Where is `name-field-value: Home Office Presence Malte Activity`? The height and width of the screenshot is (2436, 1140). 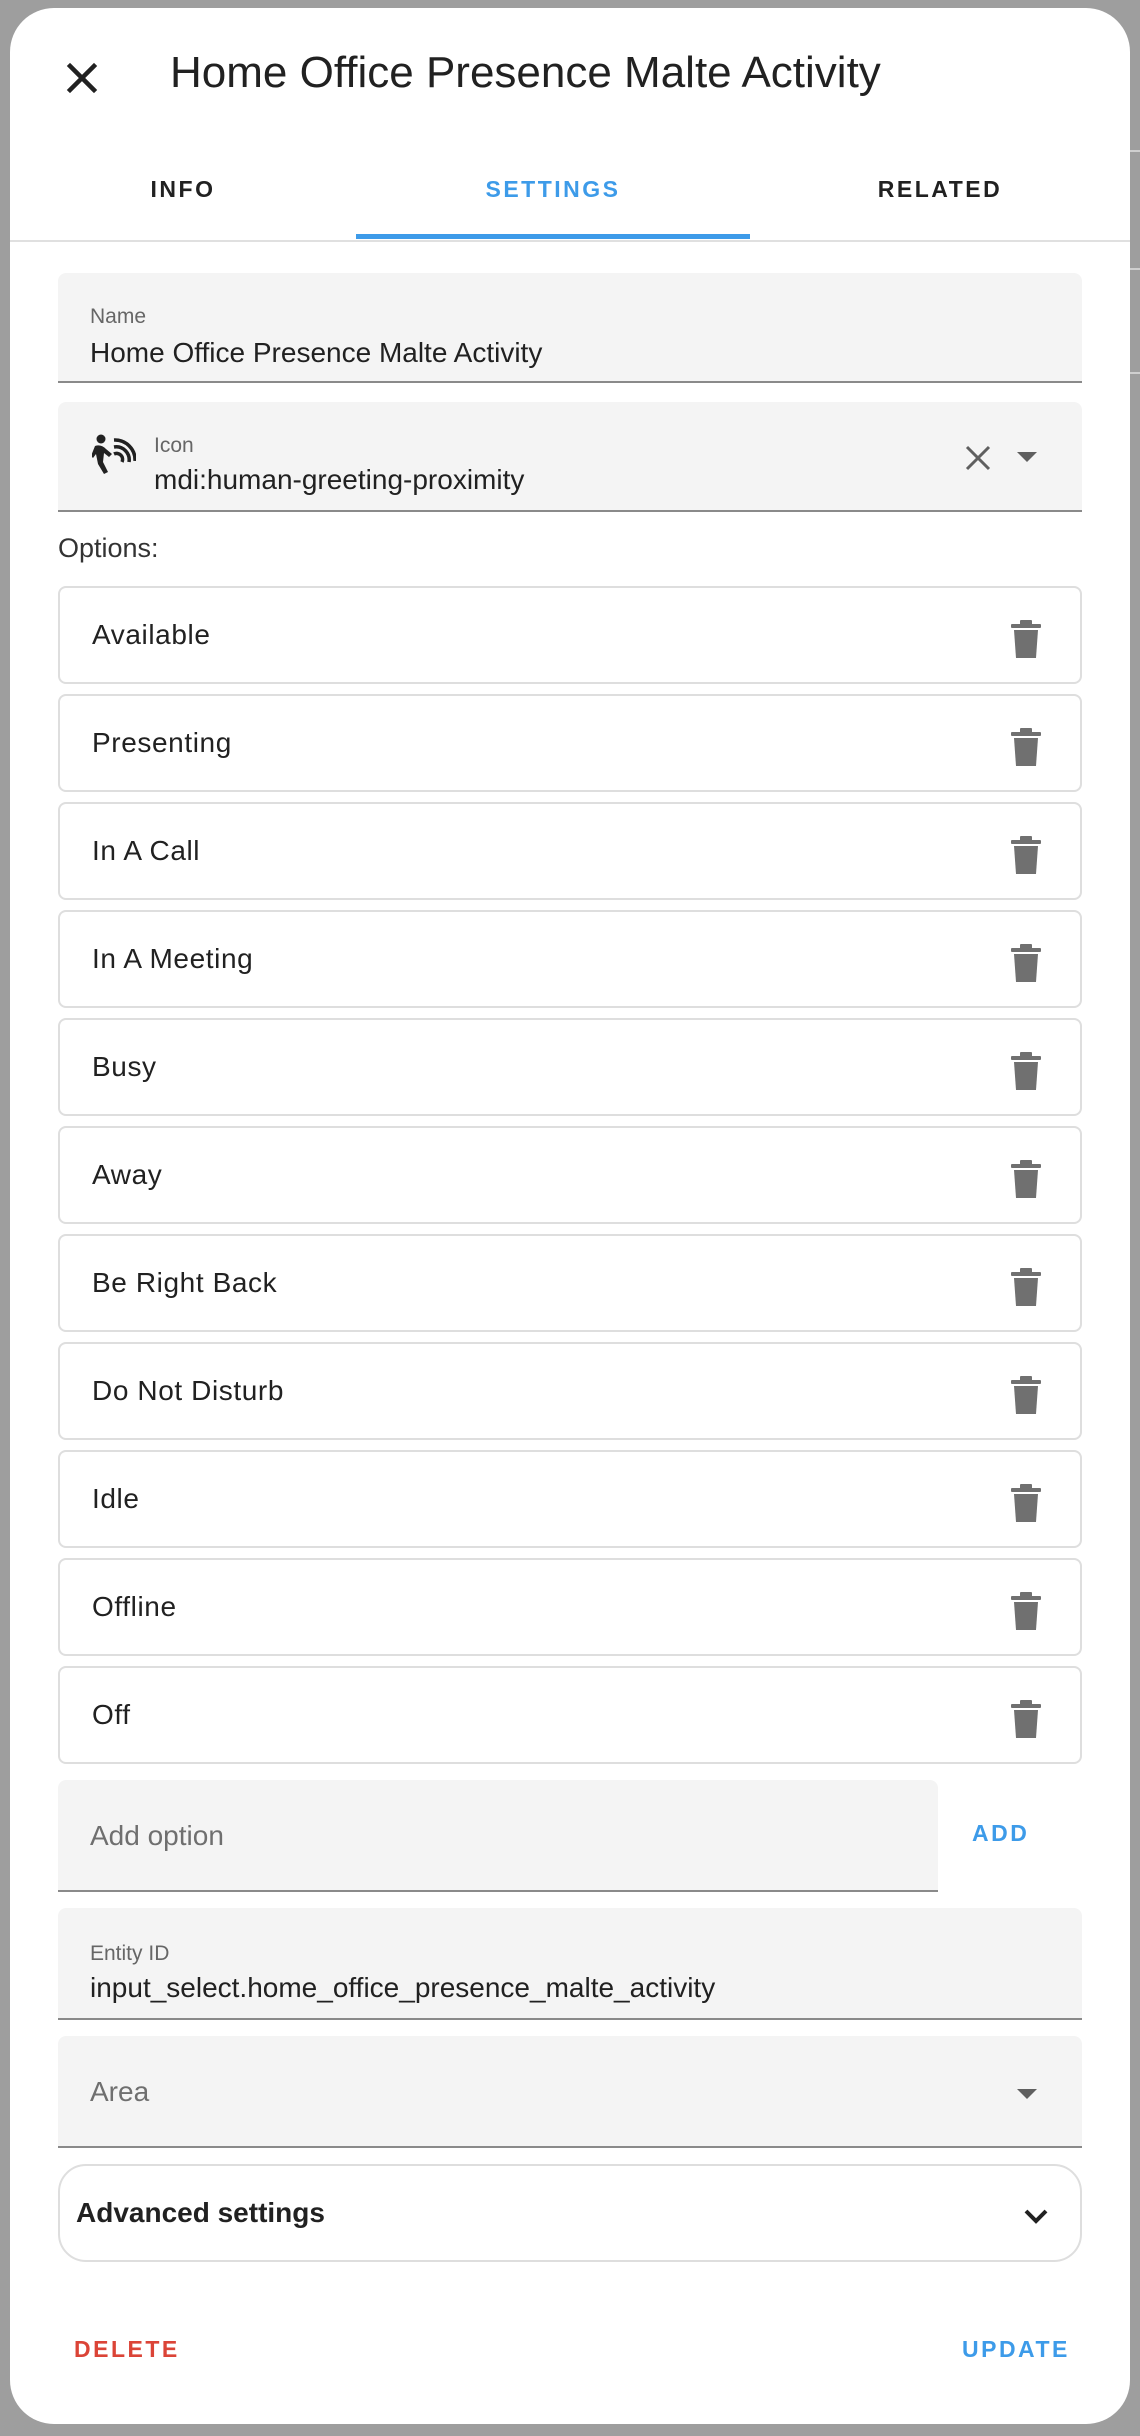
name-field-value: Home Office Presence Malte Activity is located at coordinates (316, 352).